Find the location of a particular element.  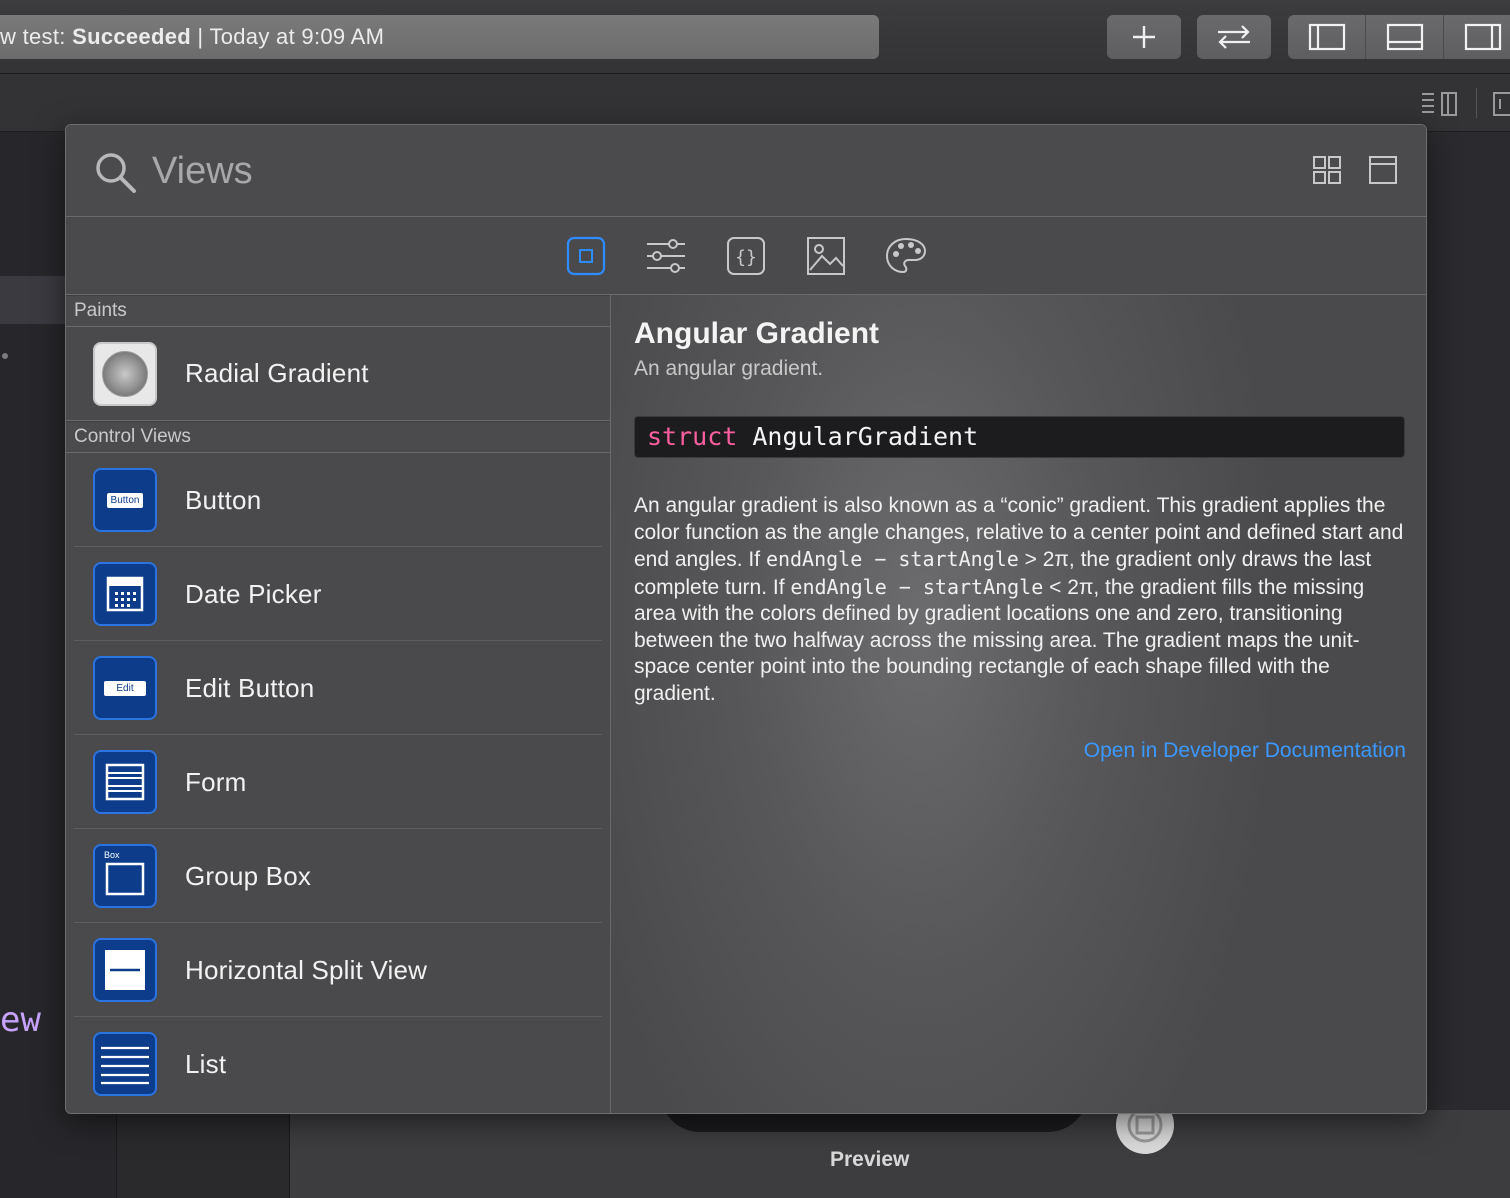

group-box-icon-badge: Box is located at coordinates (112, 855).